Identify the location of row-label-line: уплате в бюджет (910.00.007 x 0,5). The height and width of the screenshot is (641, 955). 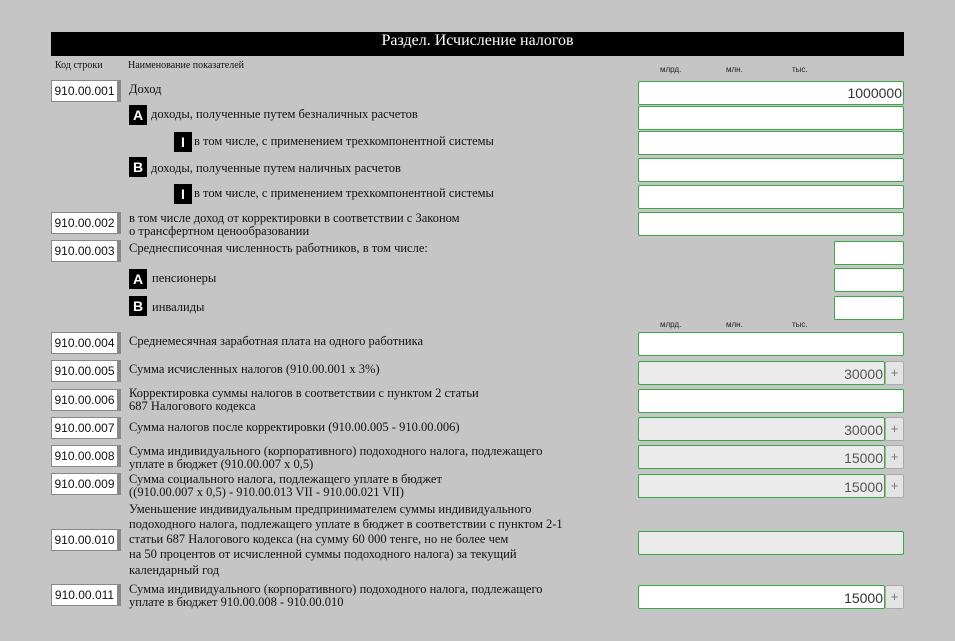
(221, 464).